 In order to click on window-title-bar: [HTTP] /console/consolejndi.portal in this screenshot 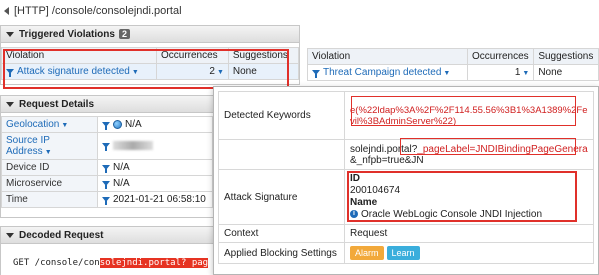, I will do `click(299, 10)`.